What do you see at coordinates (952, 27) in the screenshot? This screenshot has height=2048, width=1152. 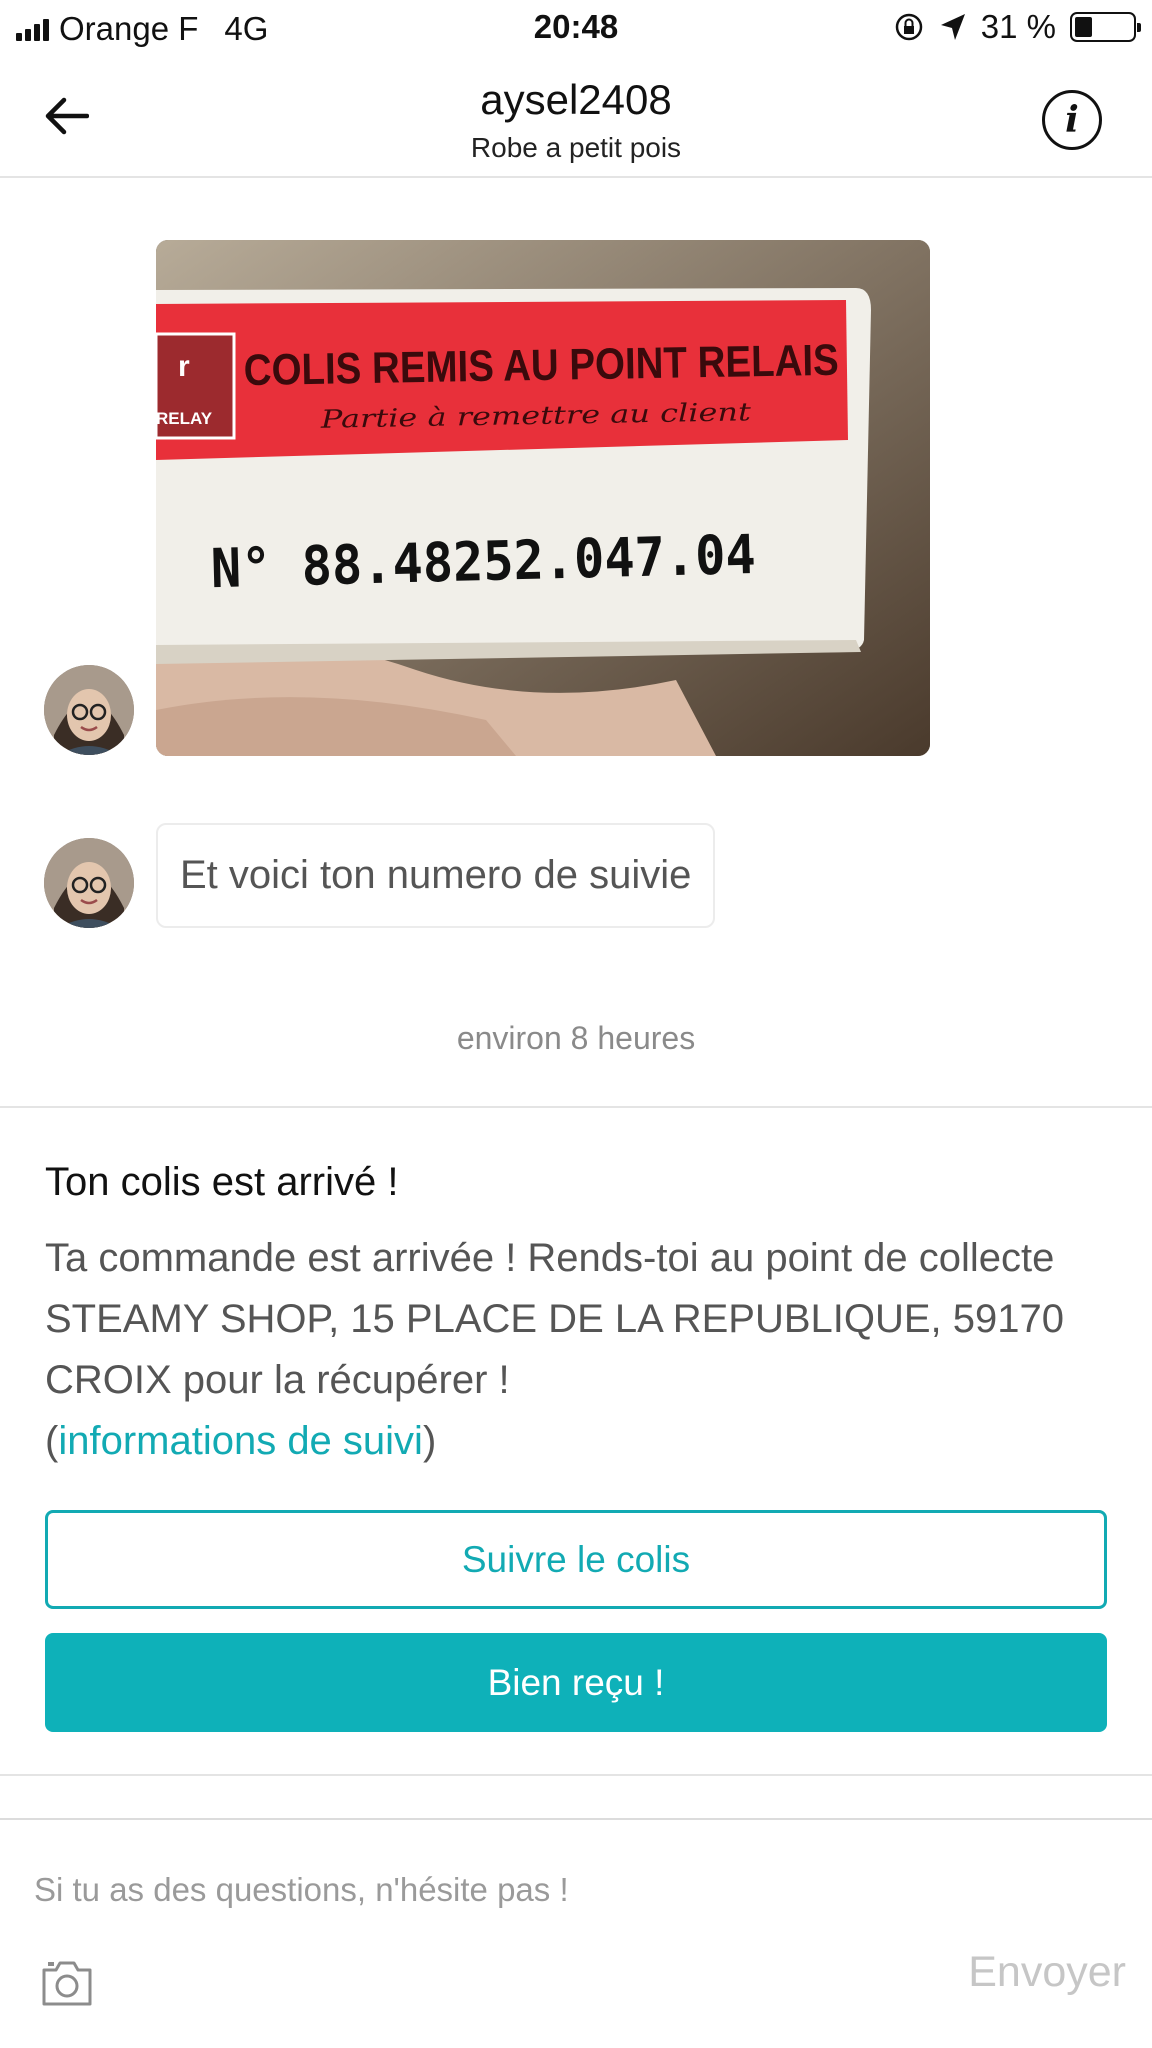 I see `location-arrow-icon` at bounding box center [952, 27].